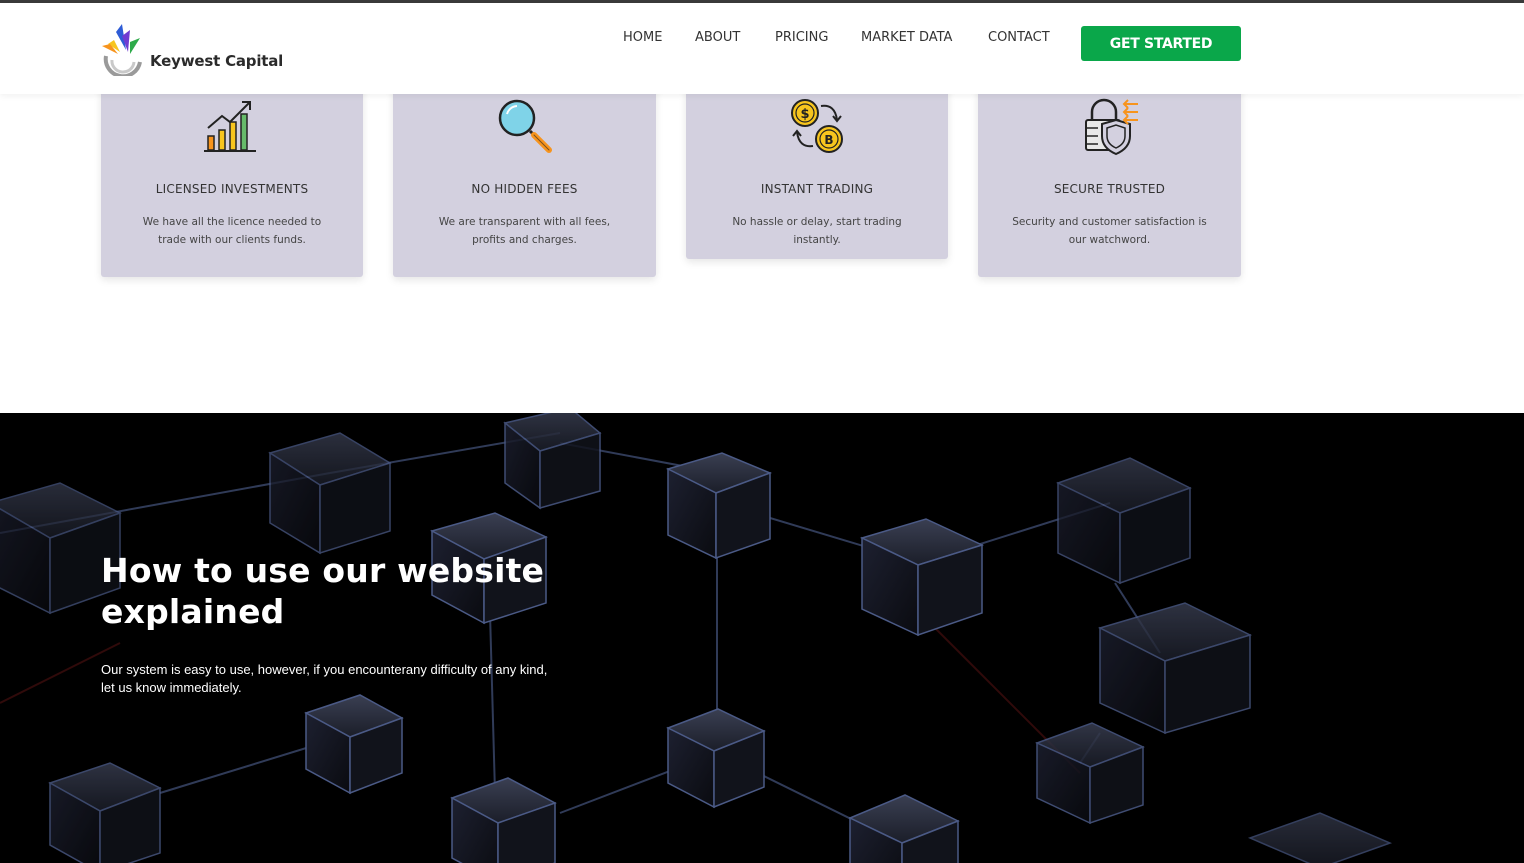 The image size is (1524, 863). I want to click on hero-title: How to use our website explained, so click(323, 591).